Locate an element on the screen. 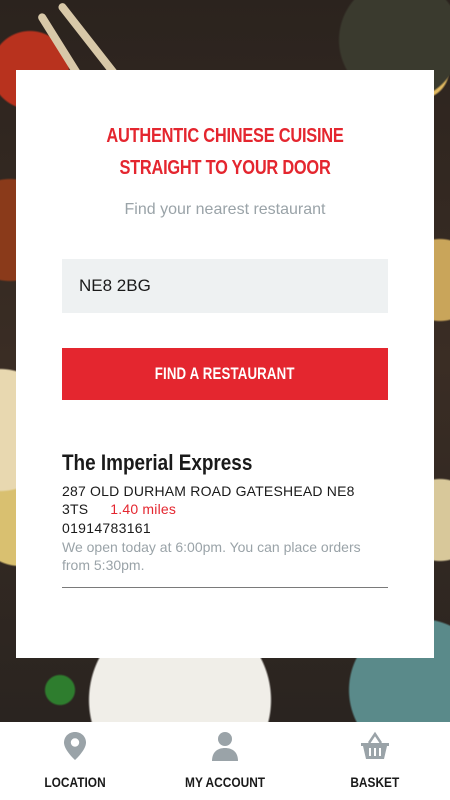 The width and height of the screenshot is (450, 800). restaurant-distance: 1.40 miles is located at coordinates (143, 509).